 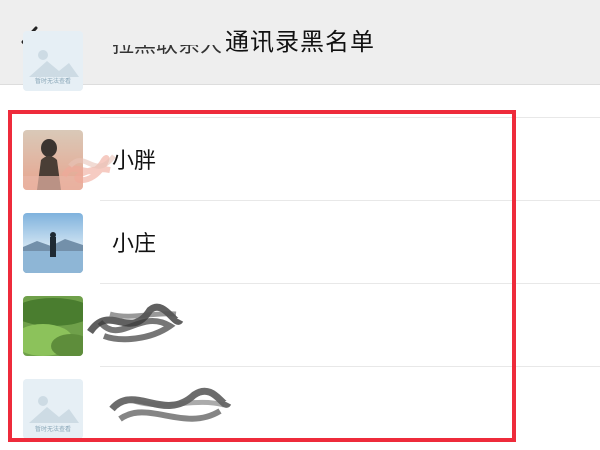 What do you see at coordinates (134, 161) in the screenshot?
I see `contact-name: 小胖` at bounding box center [134, 161].